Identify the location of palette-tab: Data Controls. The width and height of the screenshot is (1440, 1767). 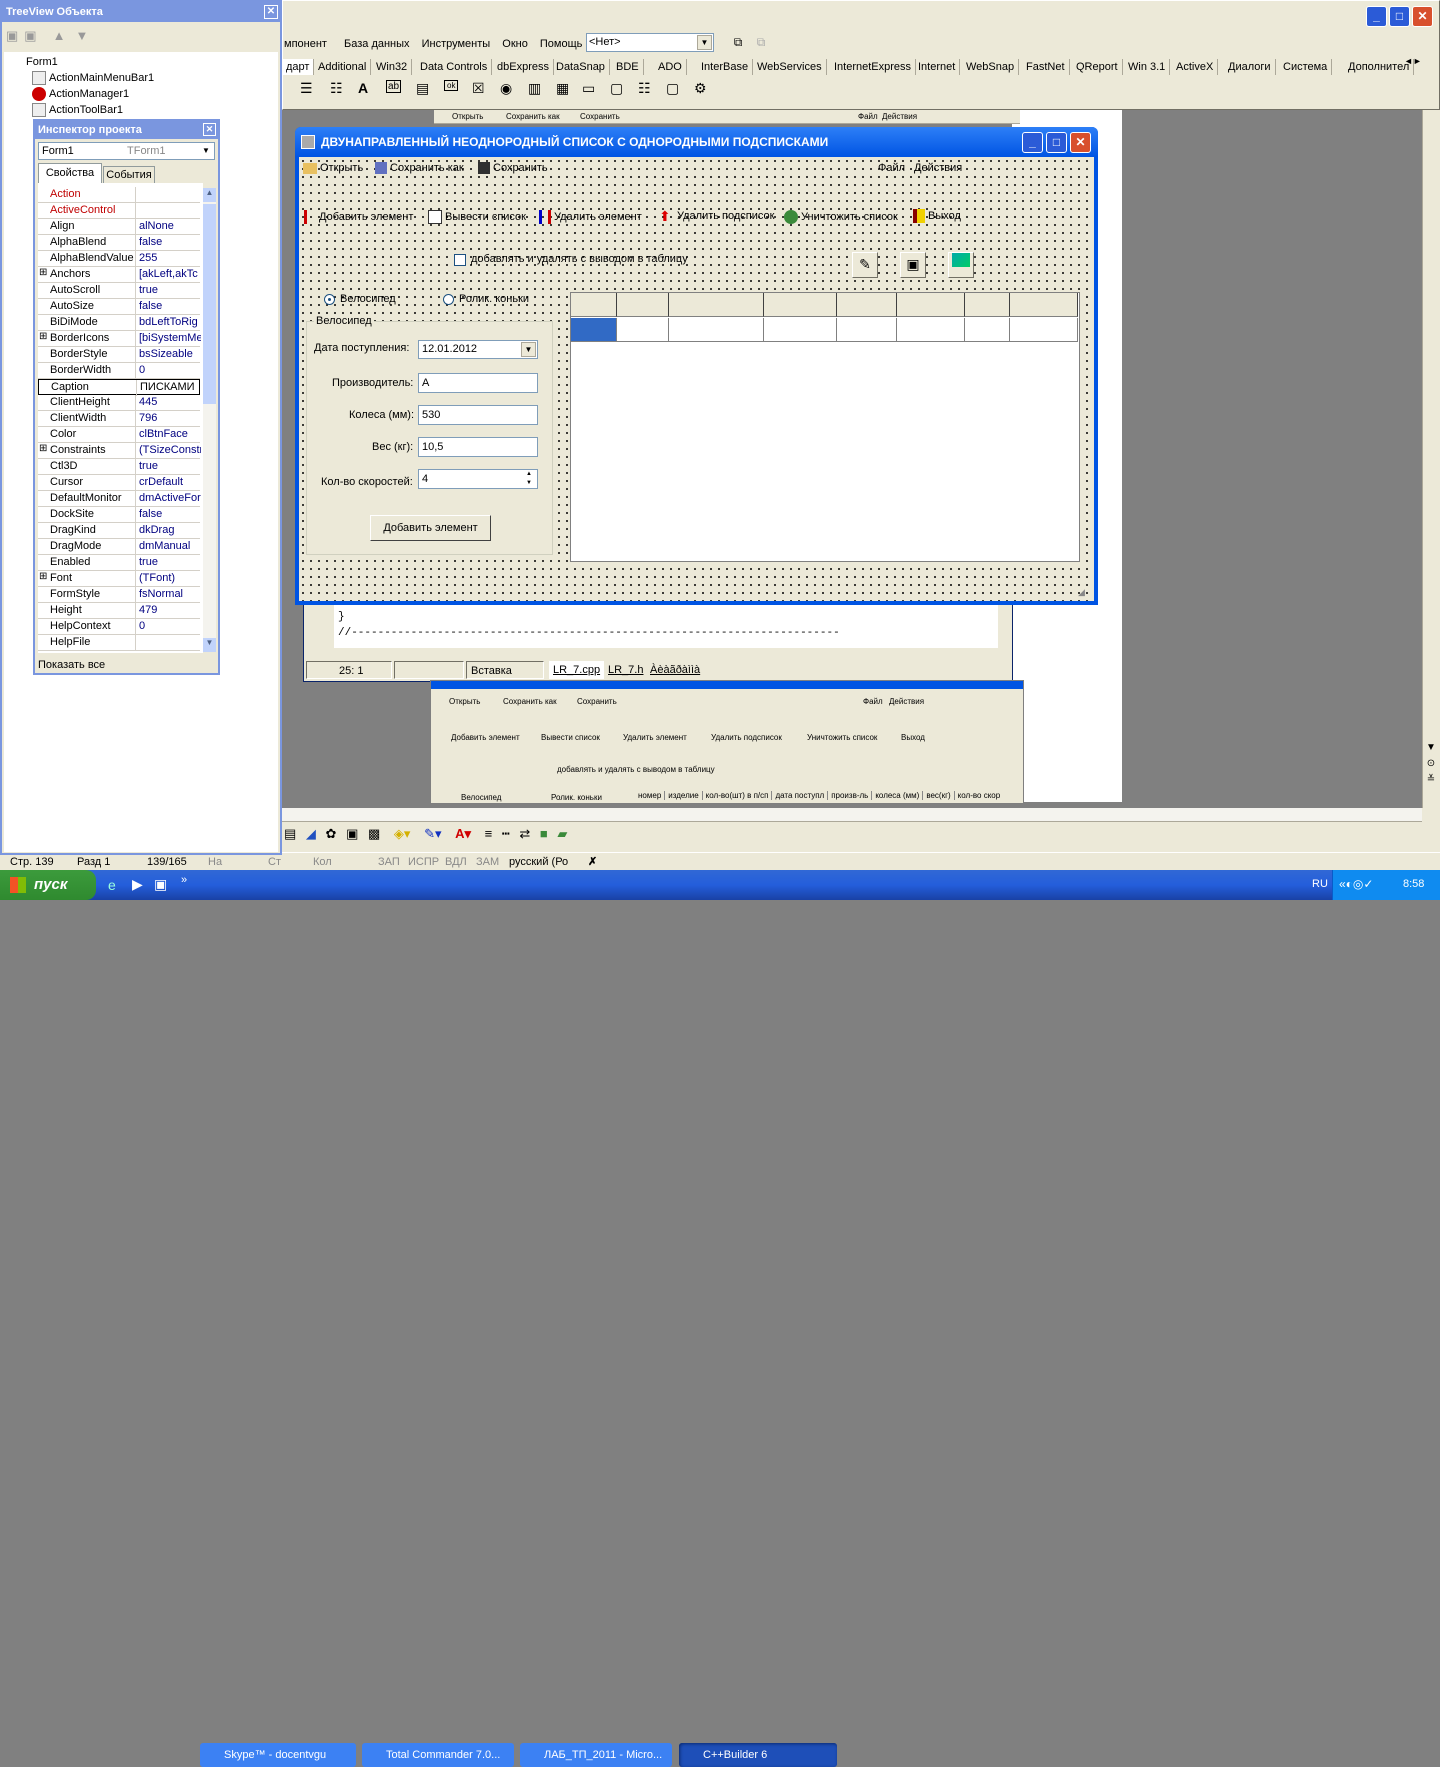
(454, 67).